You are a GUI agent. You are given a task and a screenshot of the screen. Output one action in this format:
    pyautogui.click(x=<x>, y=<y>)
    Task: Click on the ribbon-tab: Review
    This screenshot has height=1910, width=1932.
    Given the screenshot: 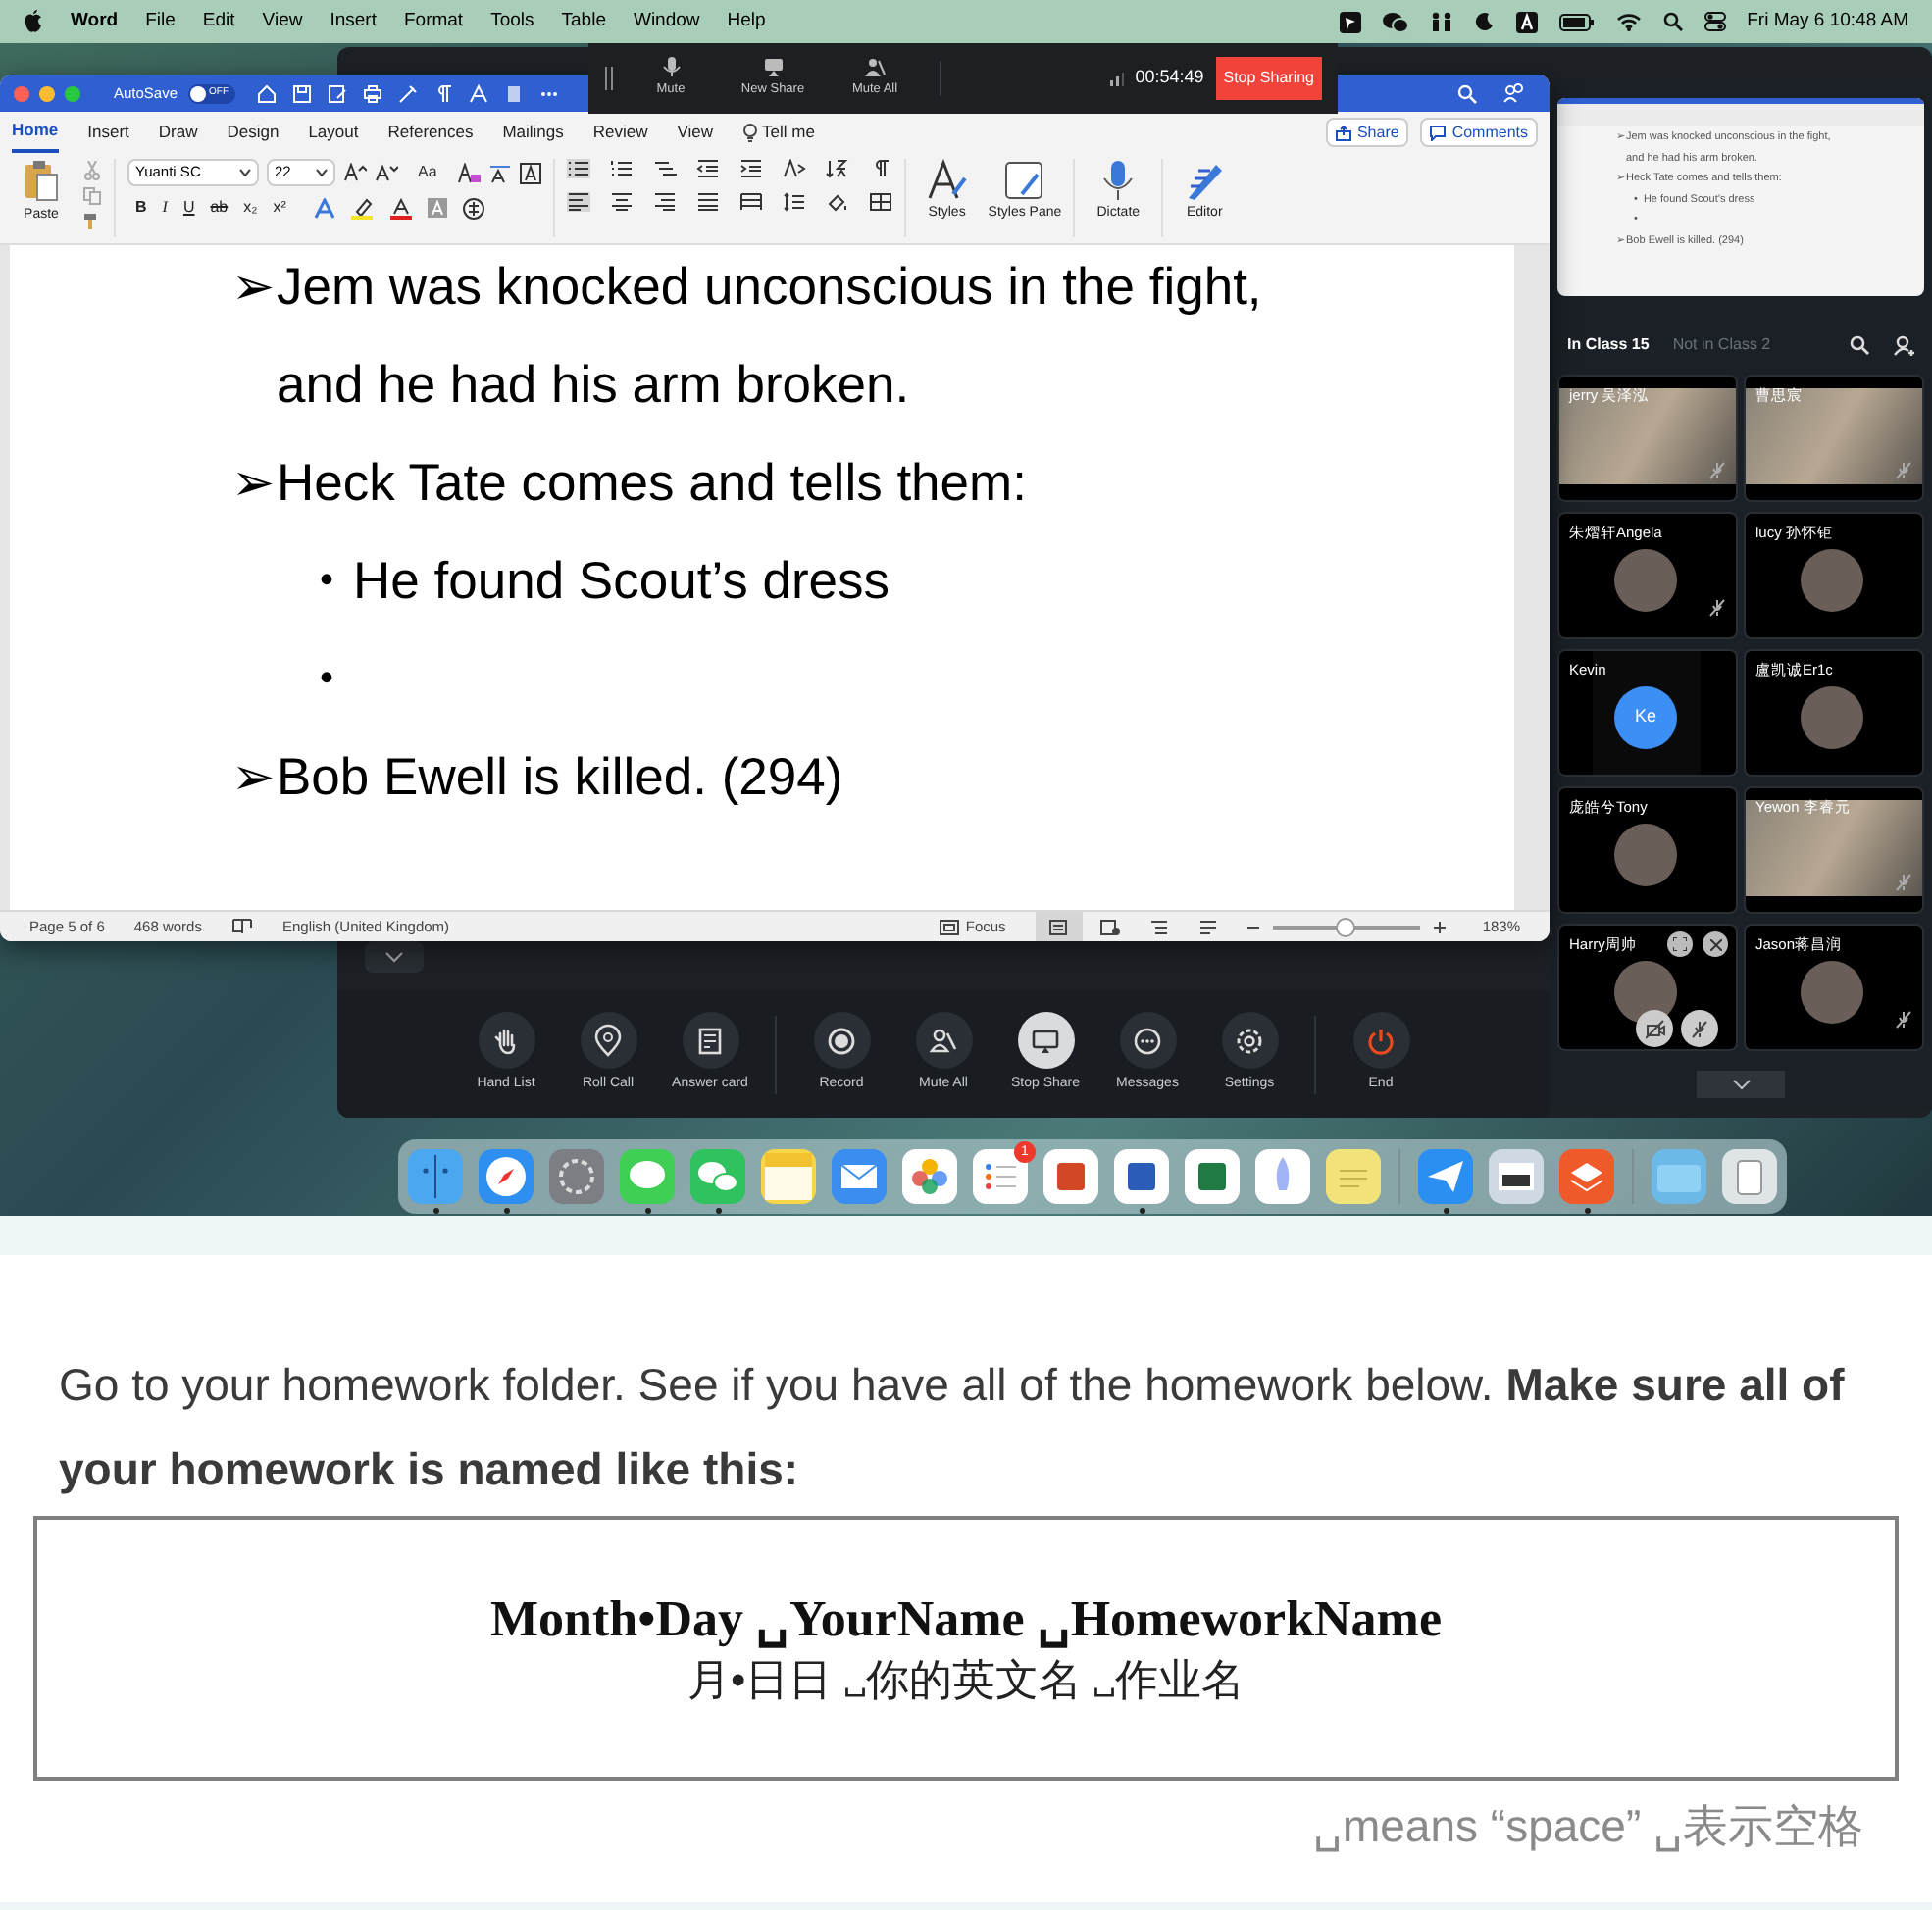 What is the action you would take?
    pyautogui.click(x=620, y=132)
    